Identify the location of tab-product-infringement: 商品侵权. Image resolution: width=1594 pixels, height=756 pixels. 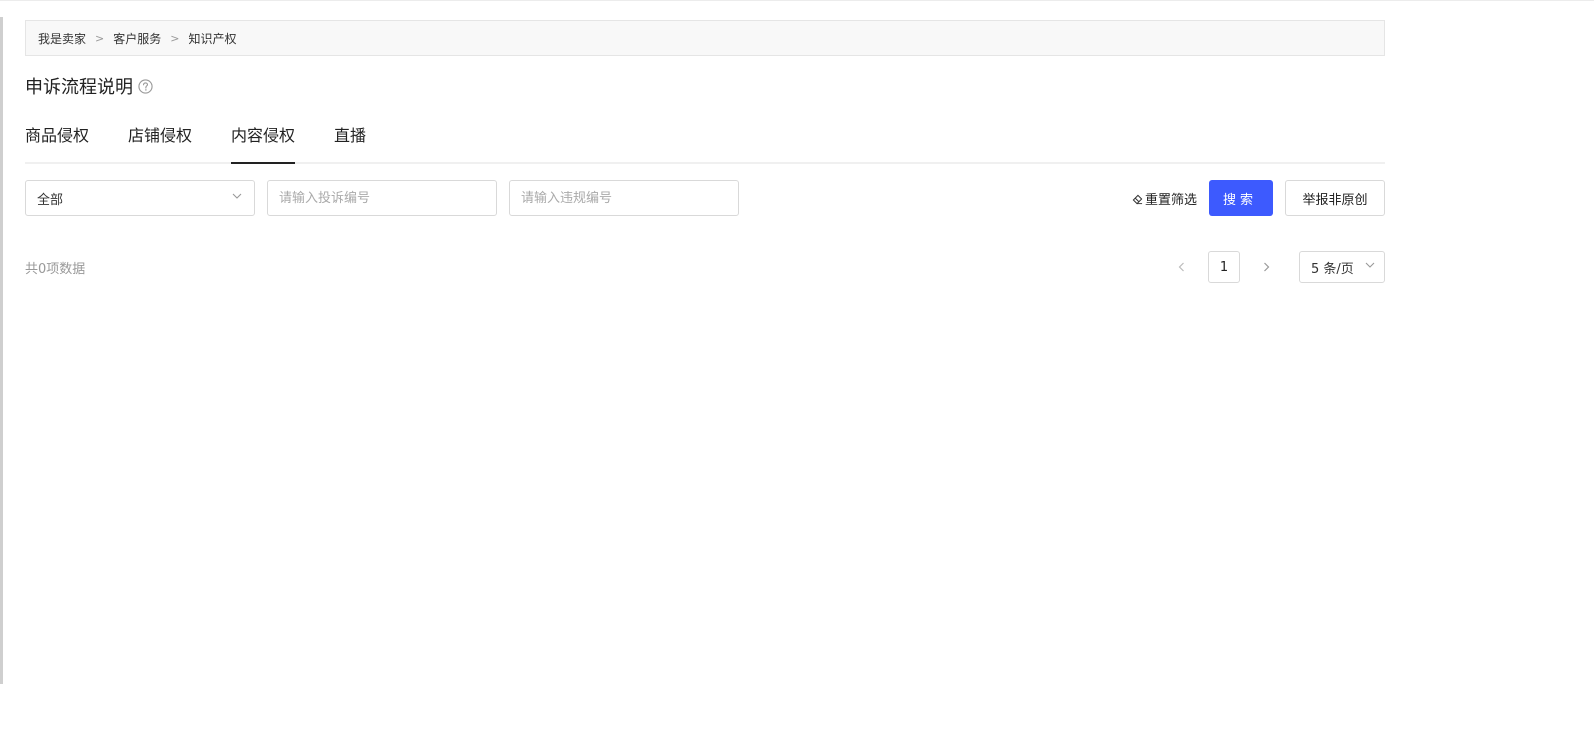
(57, 144).